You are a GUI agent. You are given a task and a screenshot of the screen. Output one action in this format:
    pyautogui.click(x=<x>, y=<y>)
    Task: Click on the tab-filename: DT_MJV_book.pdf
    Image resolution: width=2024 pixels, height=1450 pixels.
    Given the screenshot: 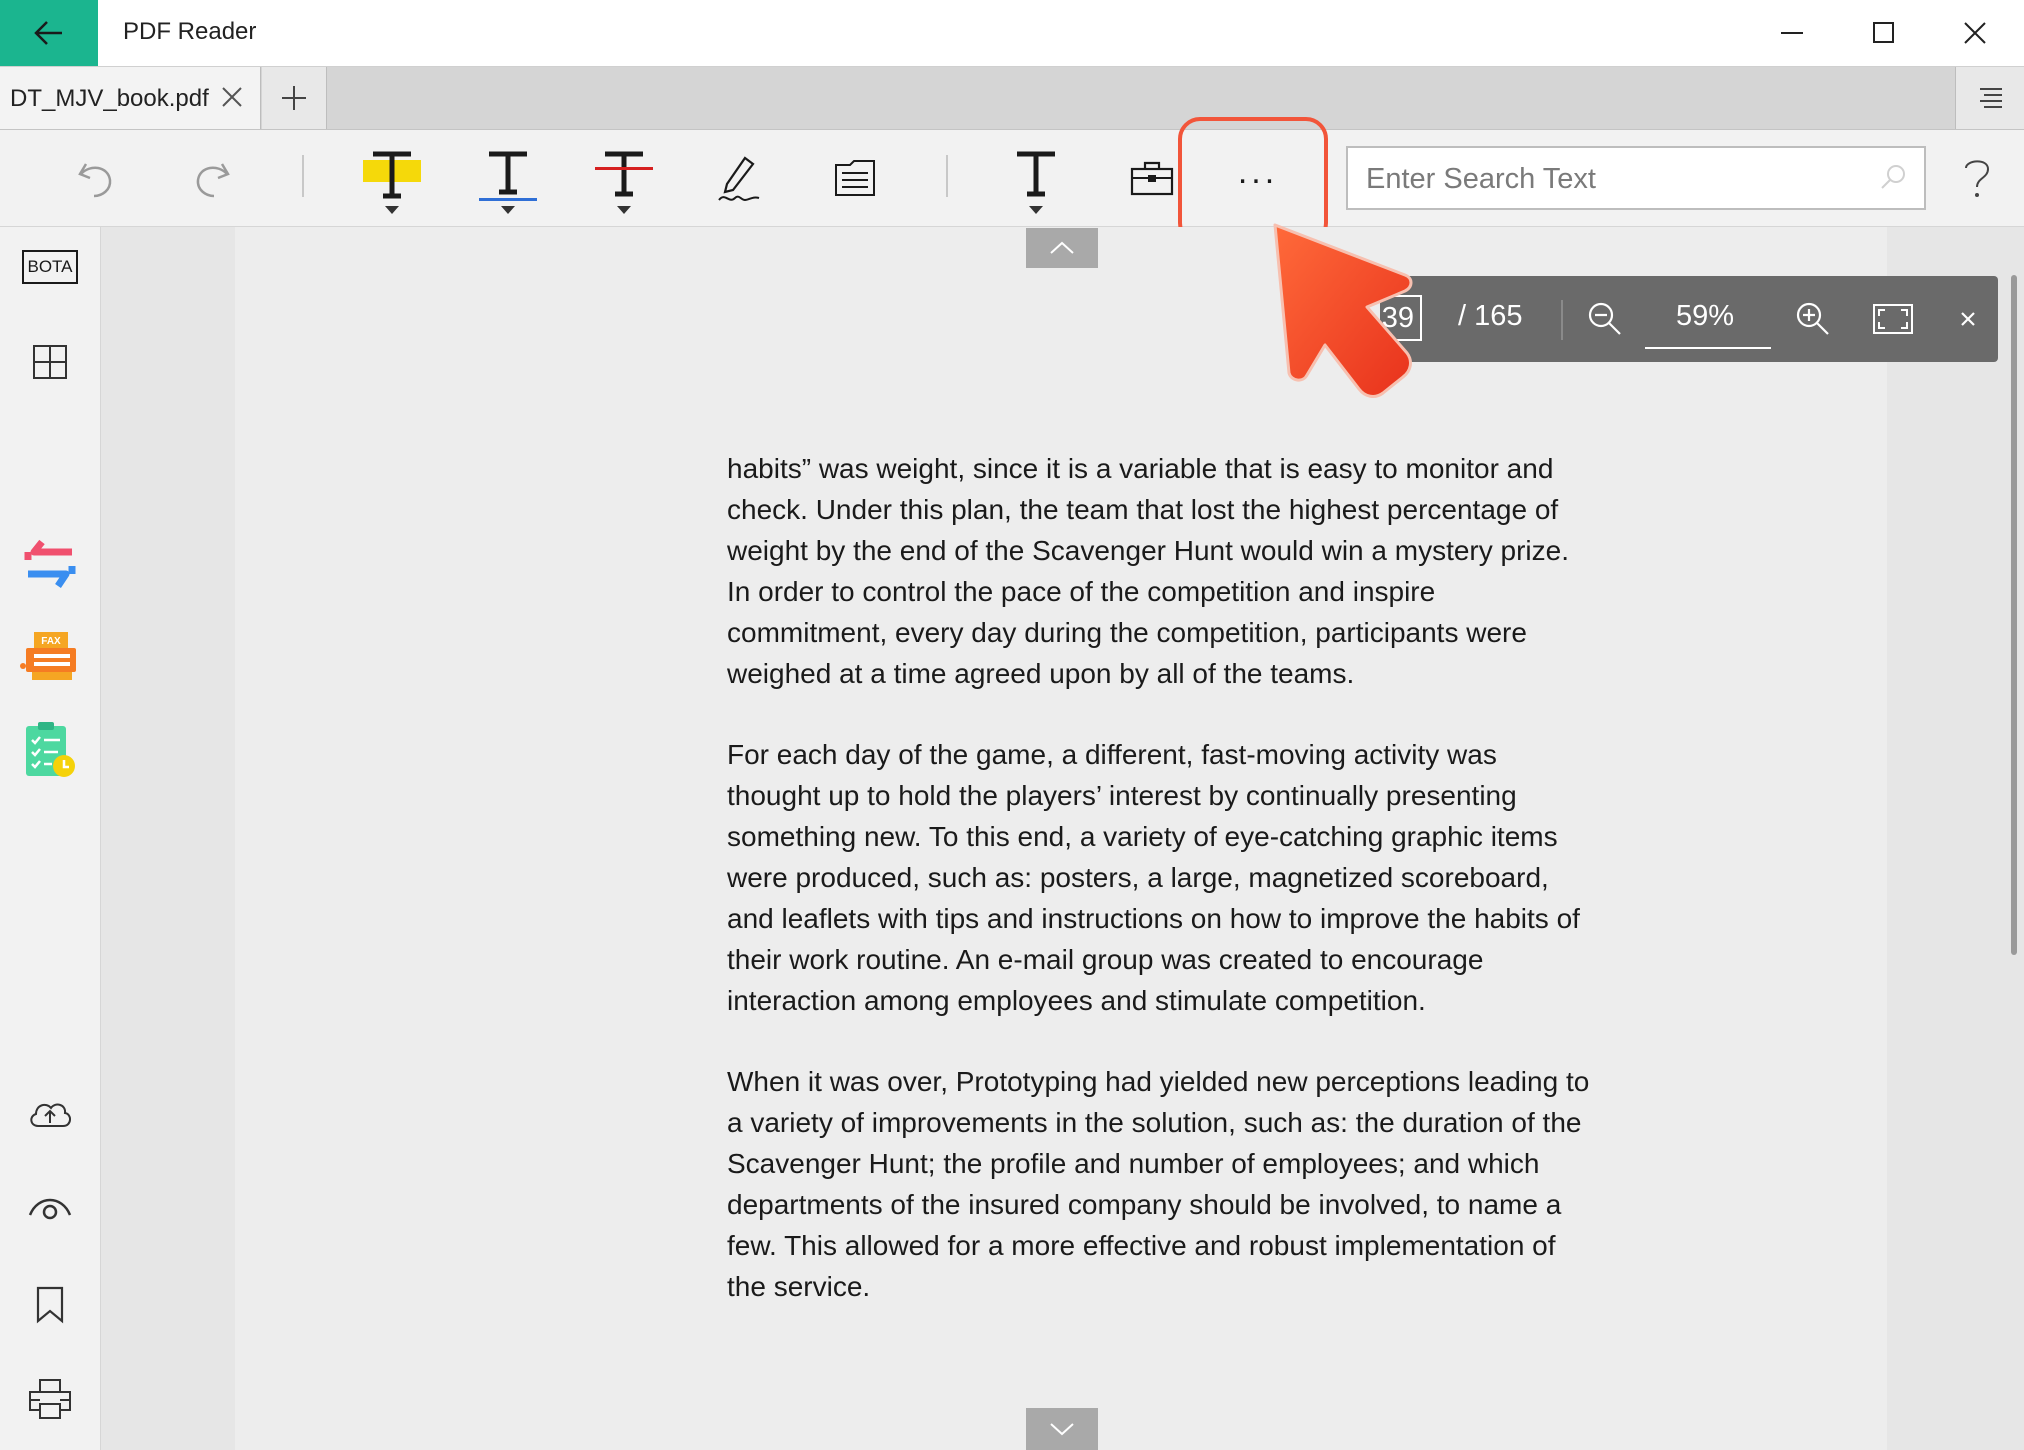 What is the action you would take?
    pyautogui.click(x=109, y=98)
    